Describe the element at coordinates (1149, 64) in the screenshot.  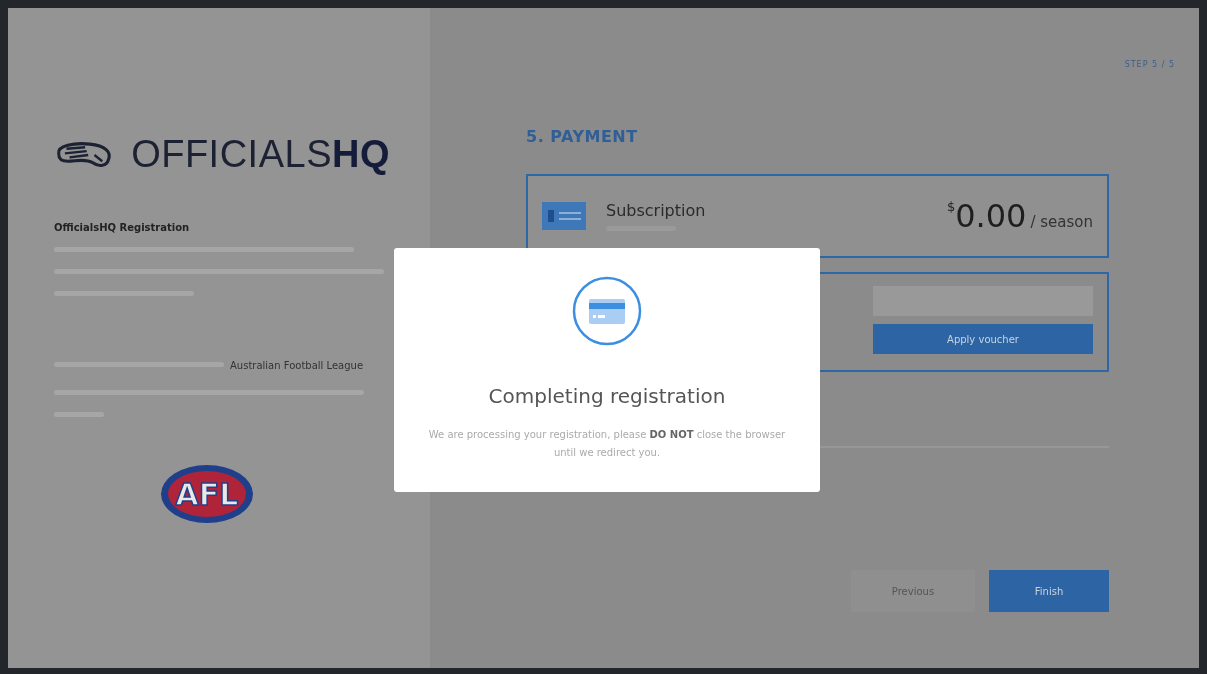
I see `step-indicator: STEP 5 / 5` at that location.